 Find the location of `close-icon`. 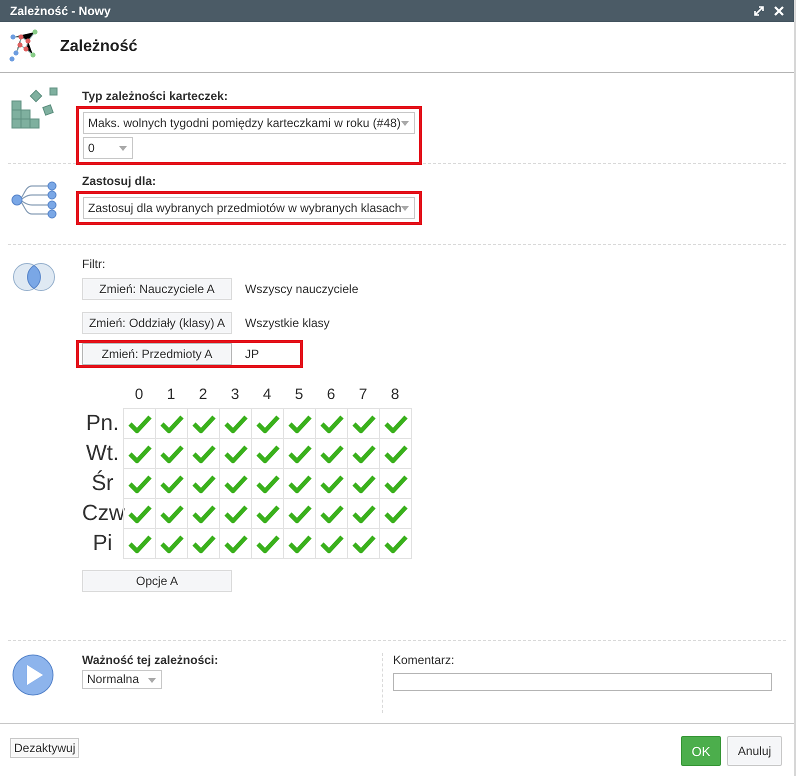

close-icon is located at coordinates (779, 11).